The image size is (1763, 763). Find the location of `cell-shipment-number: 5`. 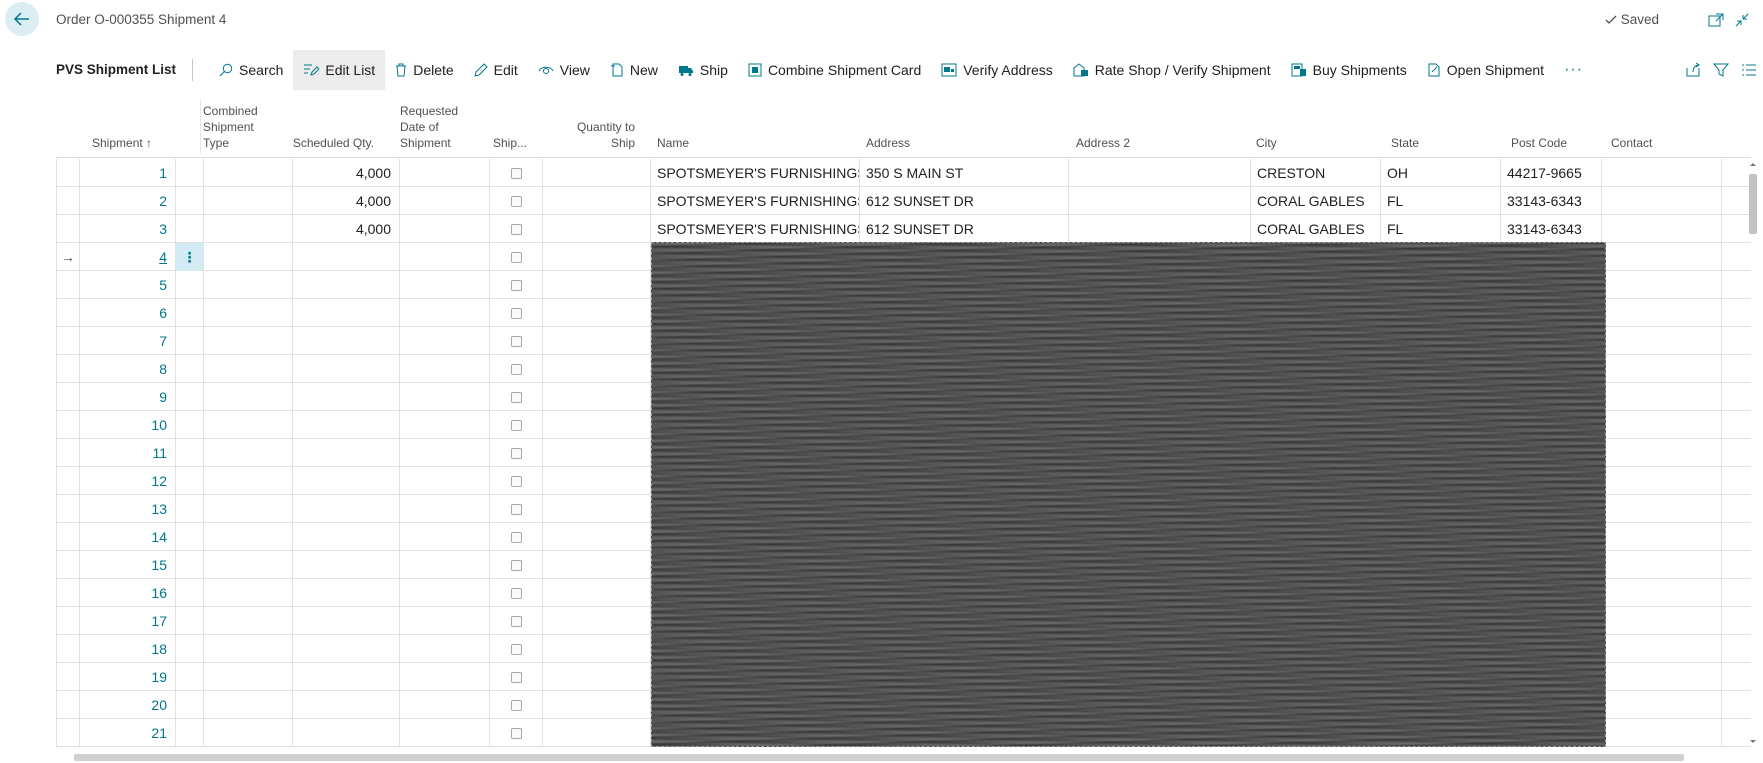

cell-shipment-number: 5 is located at coordinates (128, 285).